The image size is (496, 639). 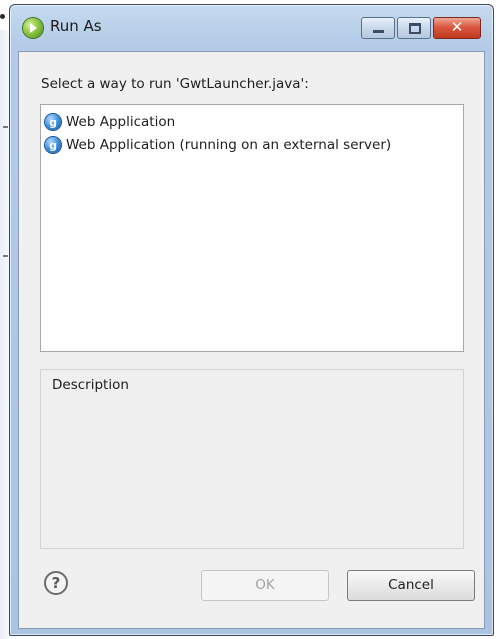 I want to click on prompt-label: Select a way to run 'GwtLauncher.java':, so click(x=175, y=84).